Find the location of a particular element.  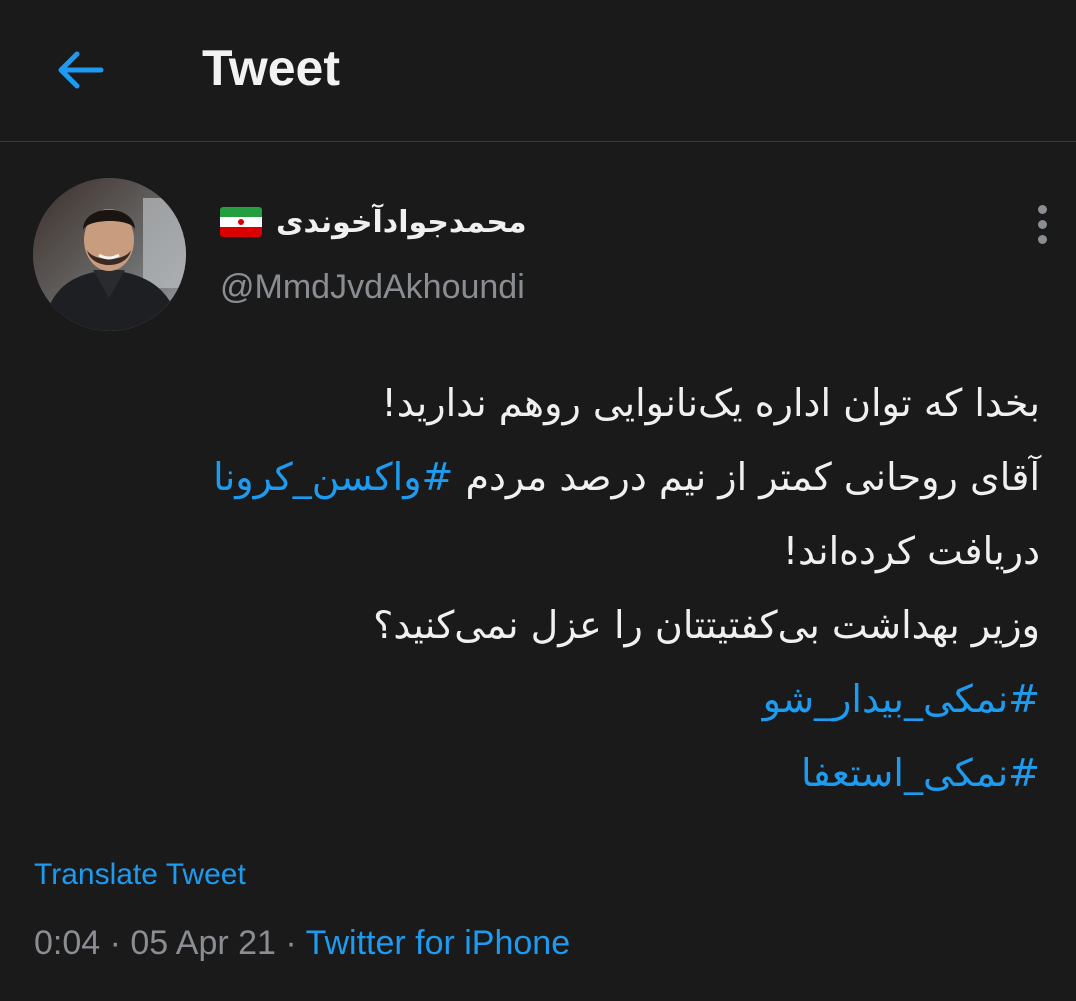

tweet-source-link: Twitter for iPhone is located at coordinates (438, 943).